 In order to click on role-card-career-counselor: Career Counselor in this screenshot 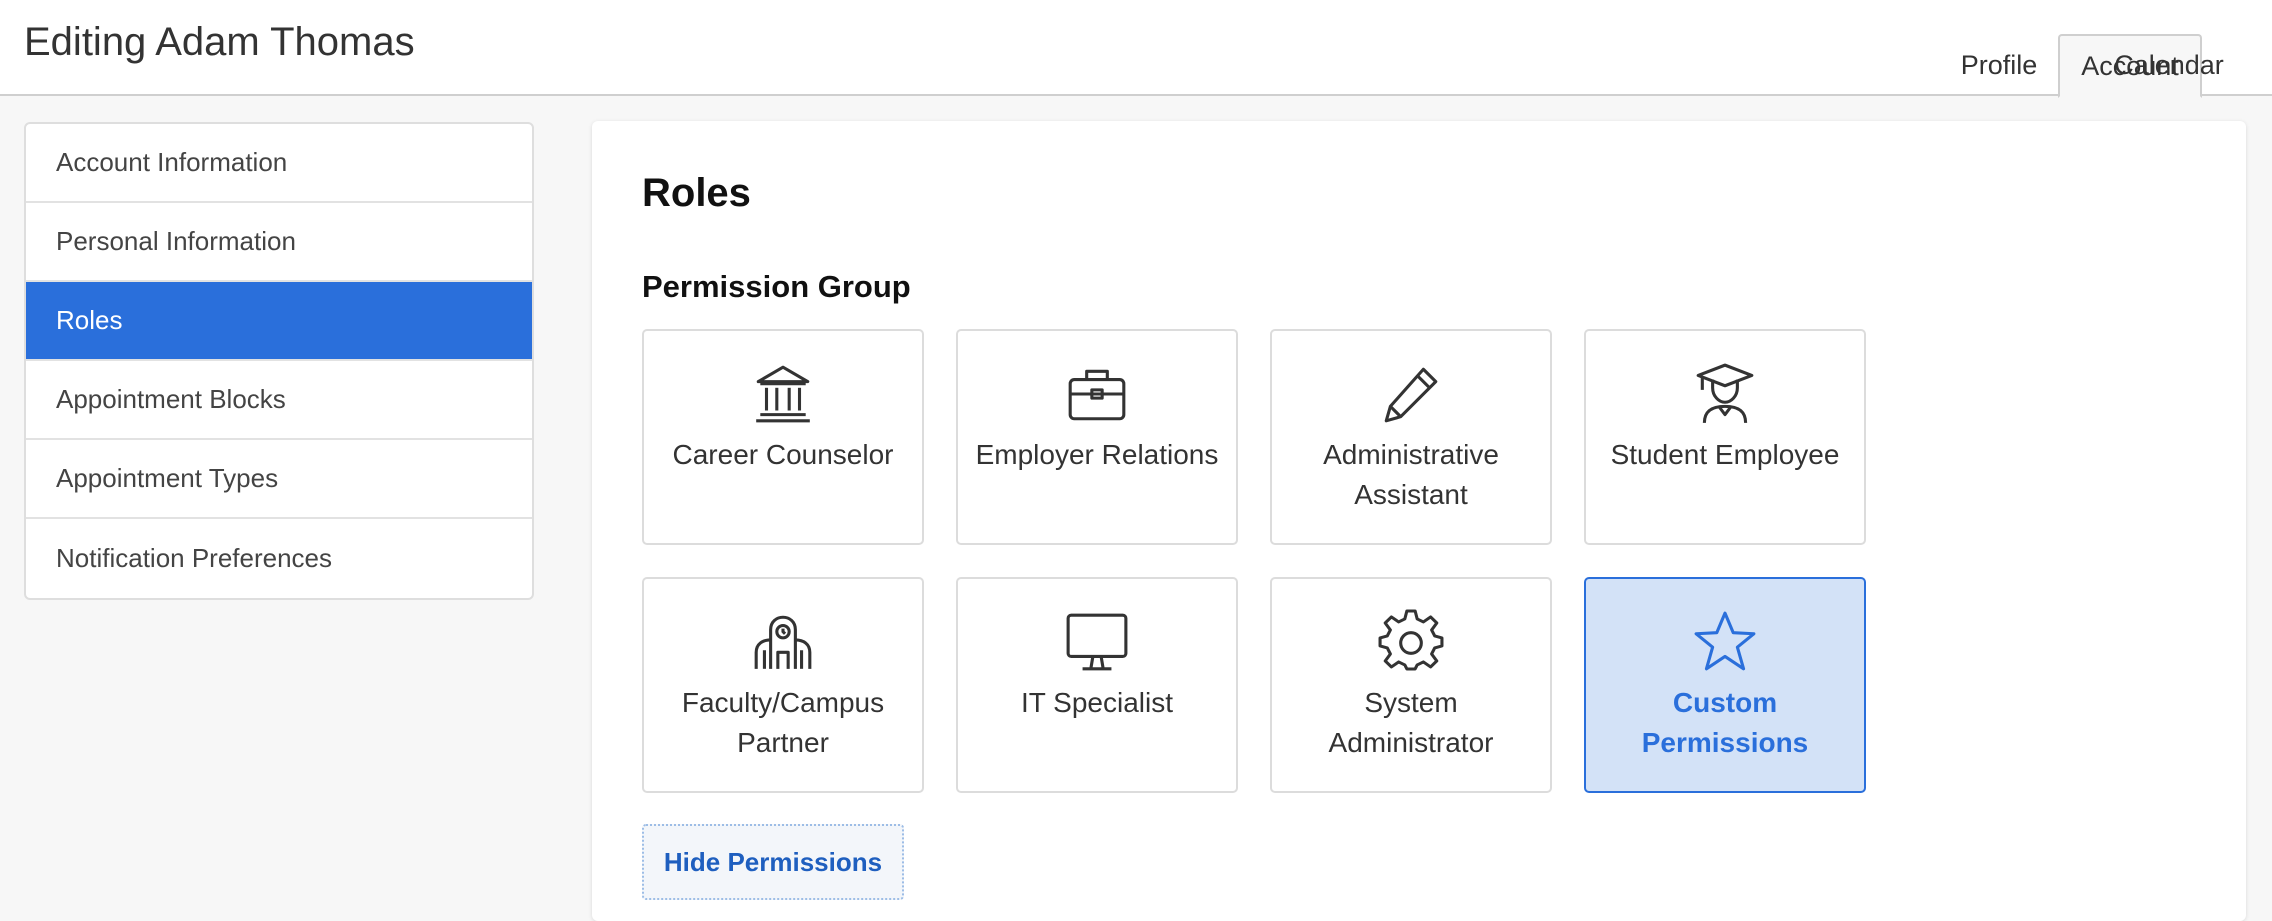, I will do `click(783, 437)`.